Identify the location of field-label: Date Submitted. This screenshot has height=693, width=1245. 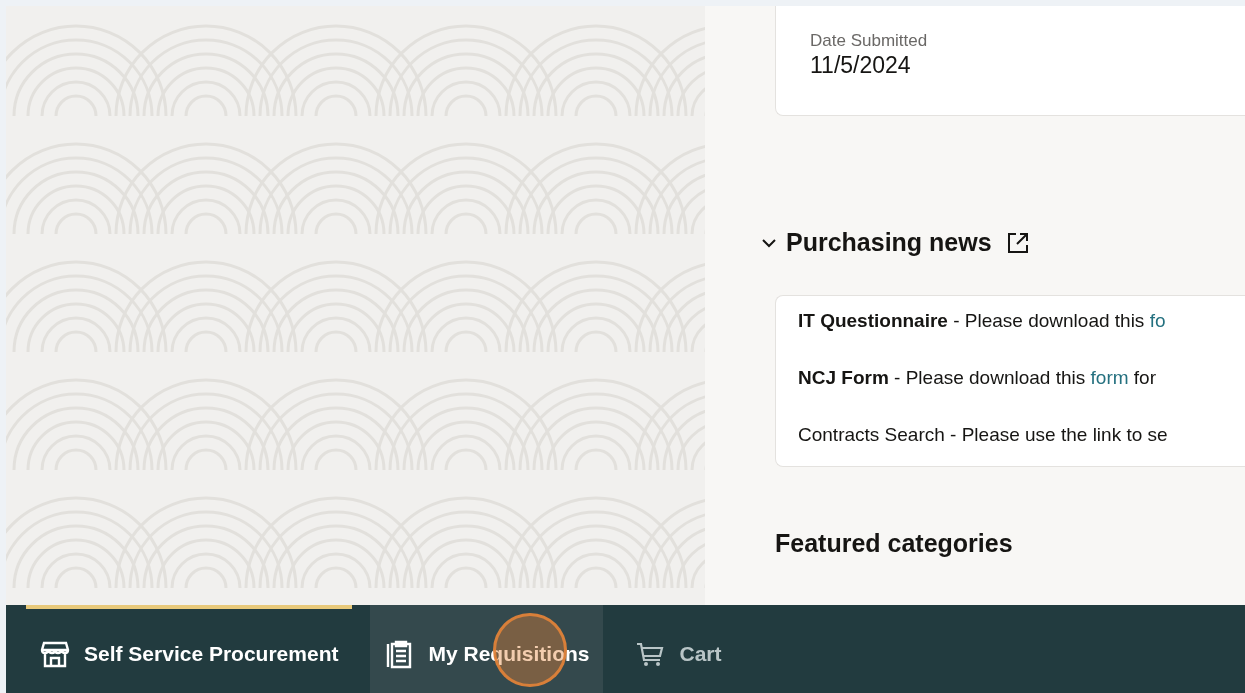
(869, 41).